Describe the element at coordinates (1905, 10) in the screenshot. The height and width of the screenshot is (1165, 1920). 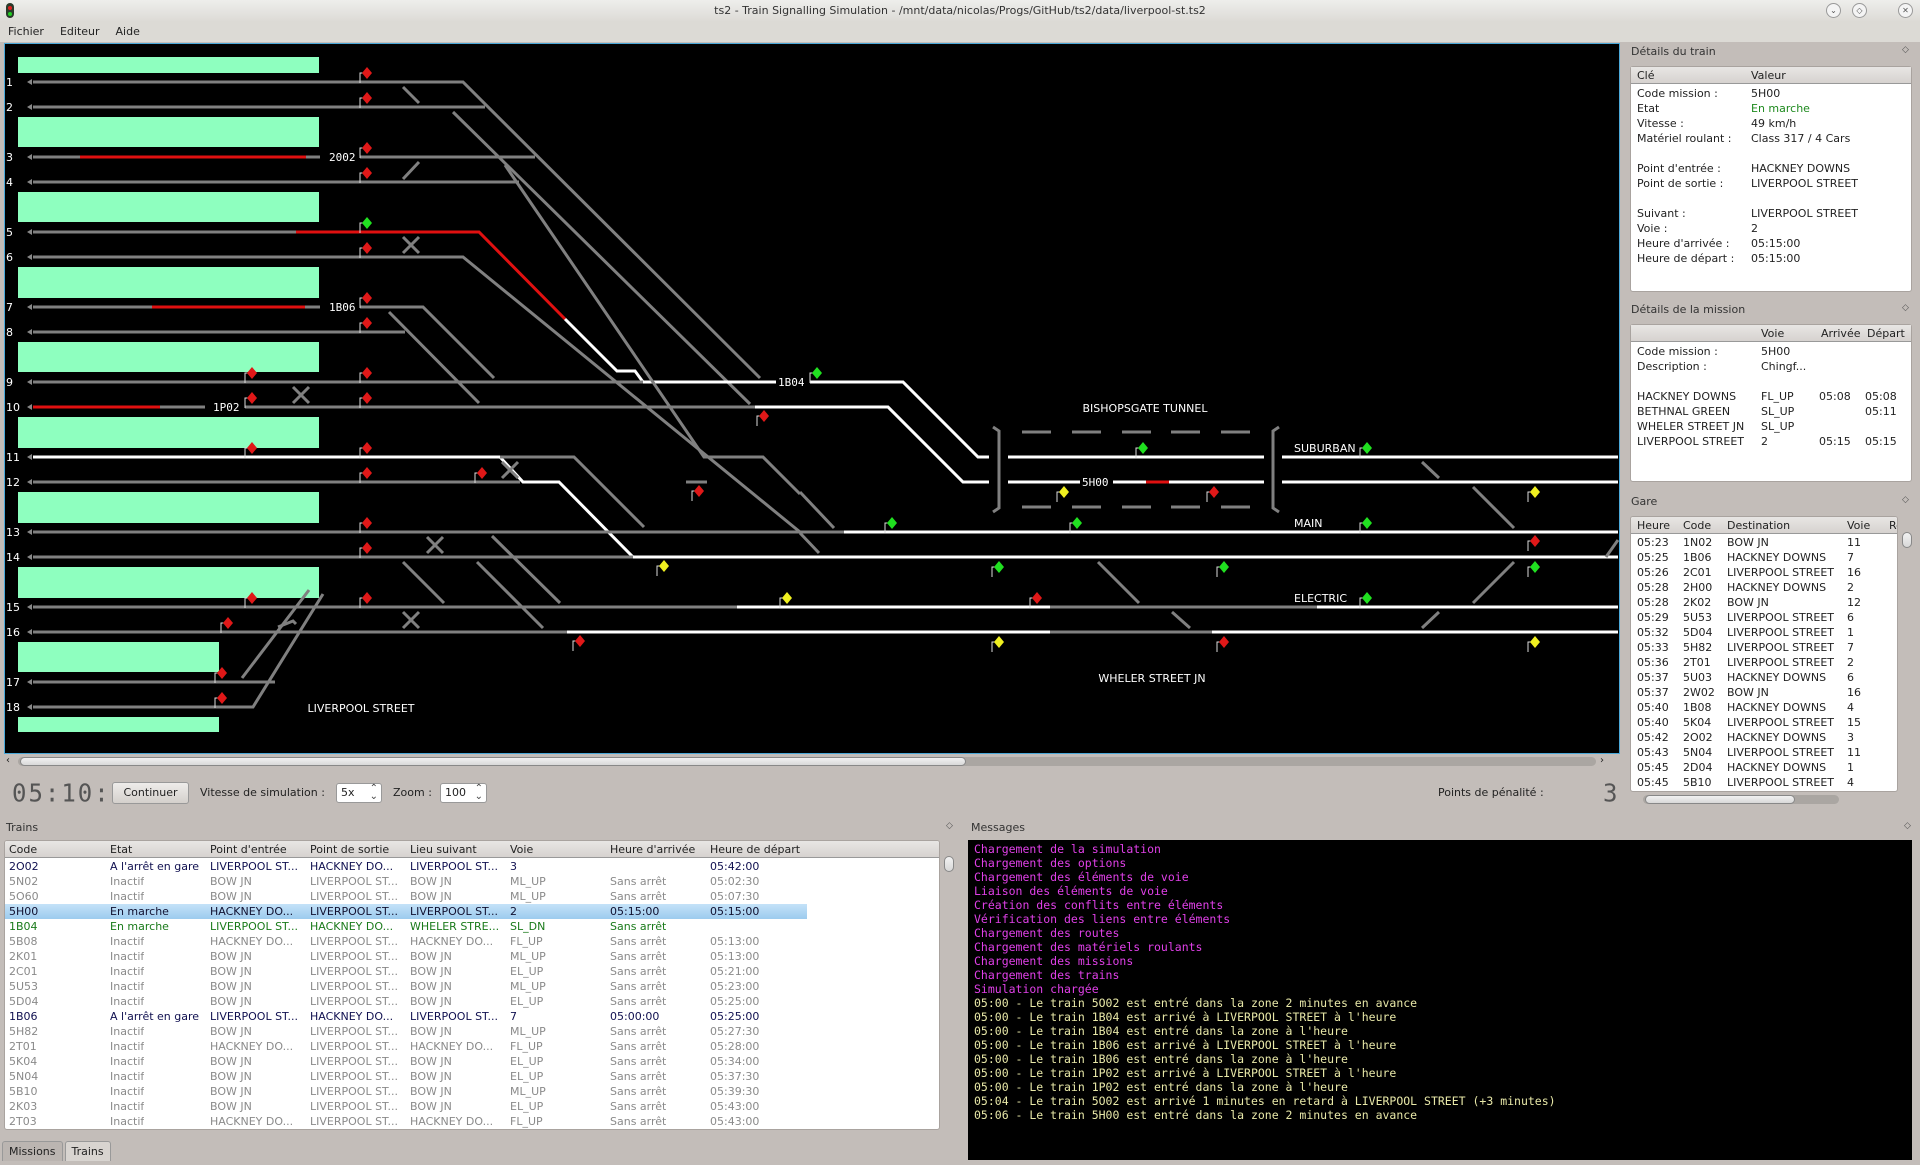
I see `close-button: ✕` at that location.